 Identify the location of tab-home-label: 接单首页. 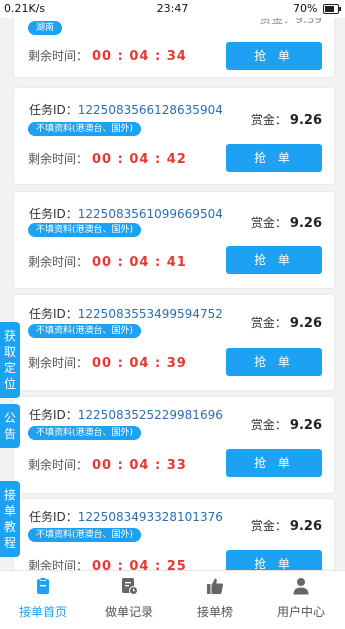
(42, 612).